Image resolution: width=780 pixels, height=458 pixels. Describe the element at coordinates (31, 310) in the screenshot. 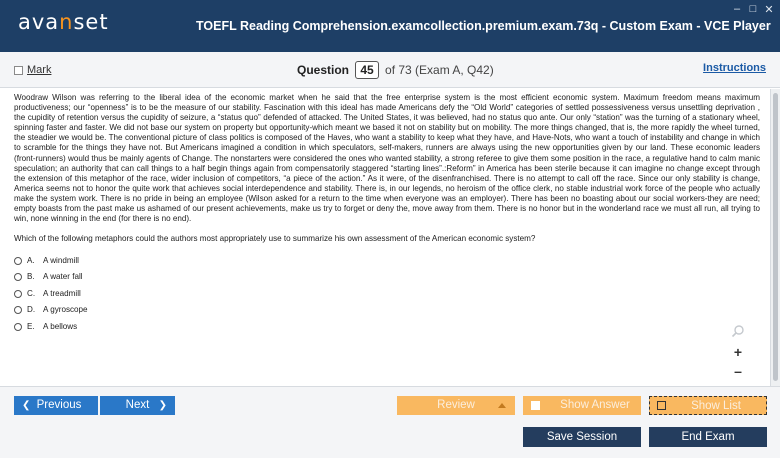

I see `option-letter: D.` at that location.